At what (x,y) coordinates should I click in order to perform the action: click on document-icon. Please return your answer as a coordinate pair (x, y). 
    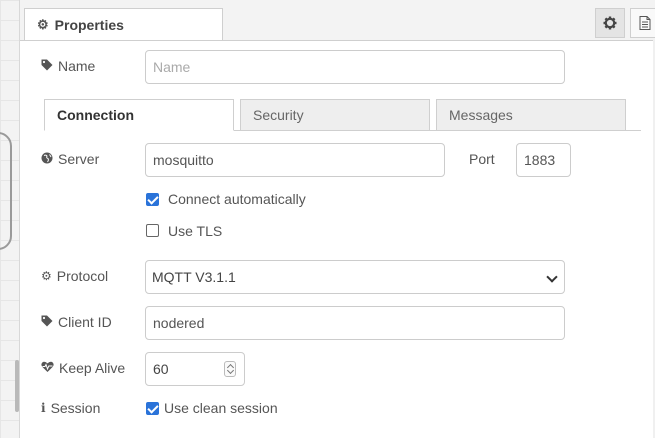
    Looking at the image, I should click on (645, 23).